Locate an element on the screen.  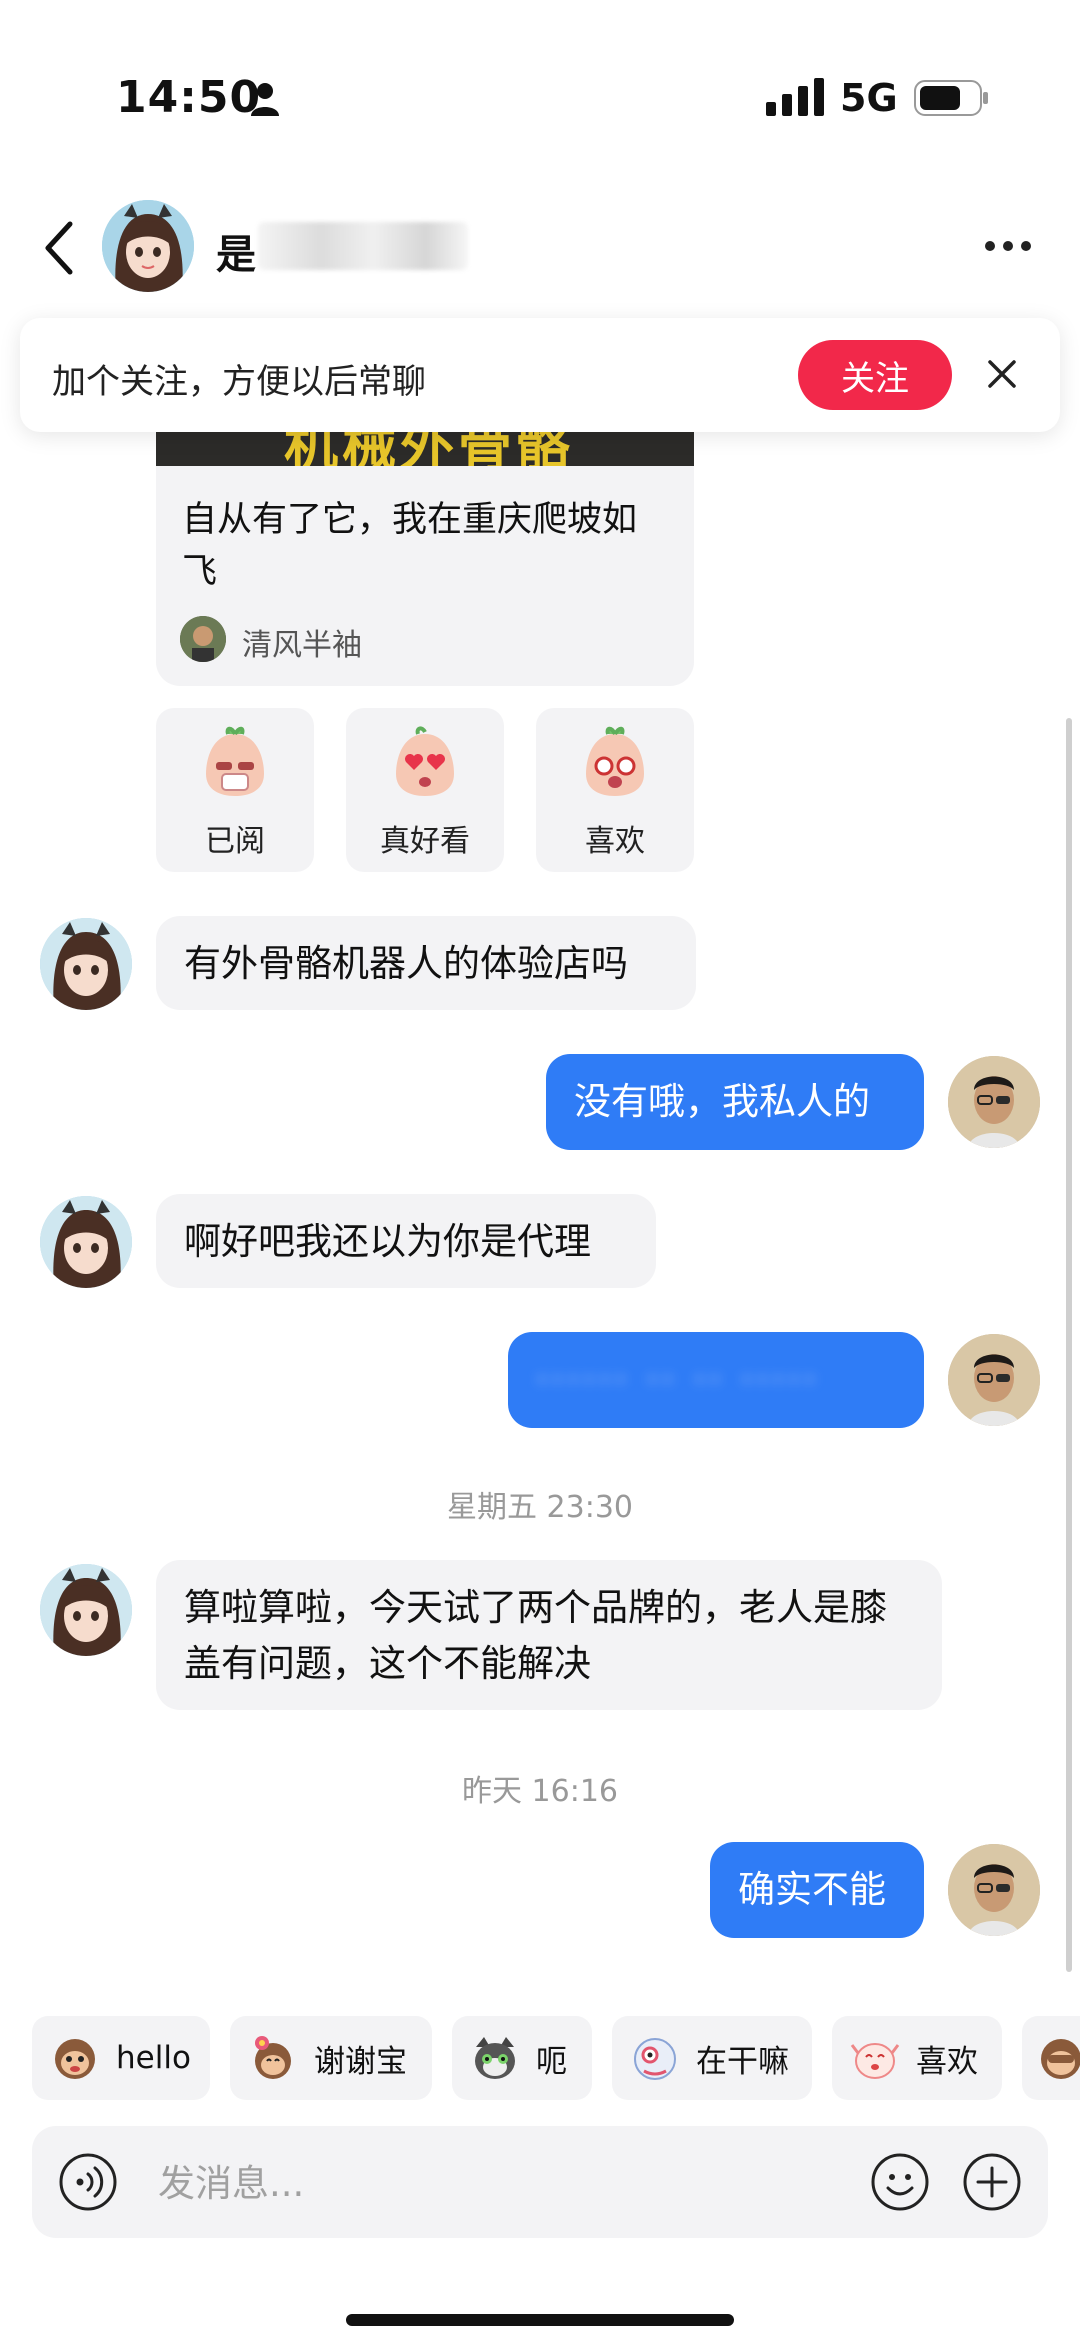
reaction-good-looking: 真好看 is located at coordinates (425, 790).